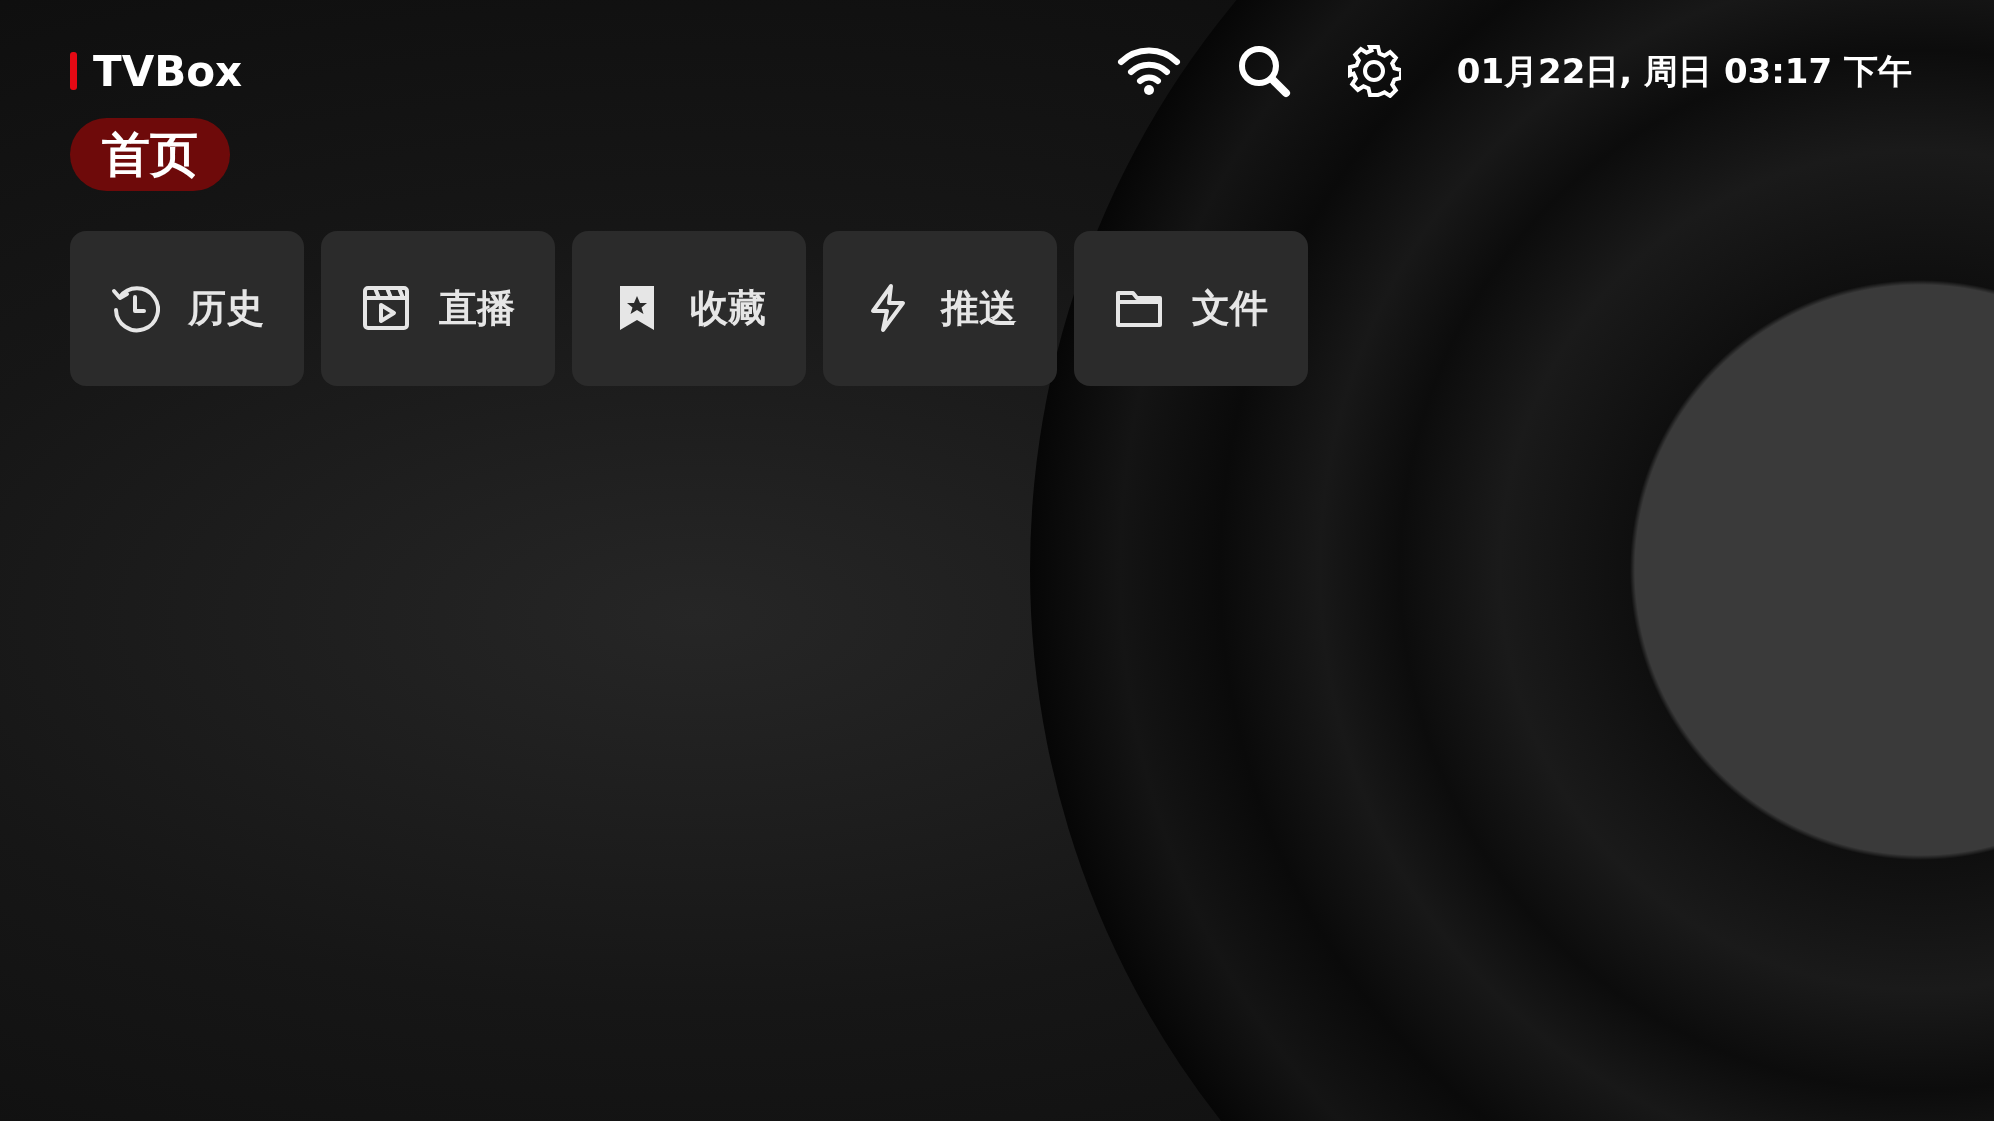 This screenshot has width=1994, height=1121. I want to click on menu-tile: 收藏, so click(689, 308).